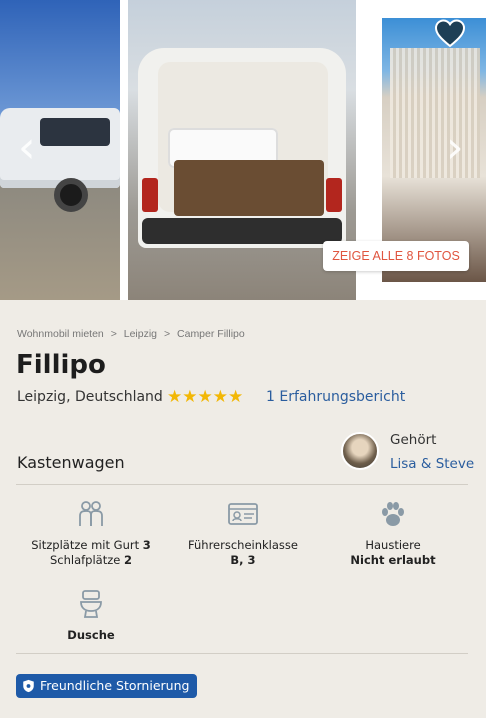 The height and width of the screenshot is (718, 486). Describe the element at coordinates (115, 685) in the screenshot. I see `badge-label: Freundliche Stornierung` at that location.